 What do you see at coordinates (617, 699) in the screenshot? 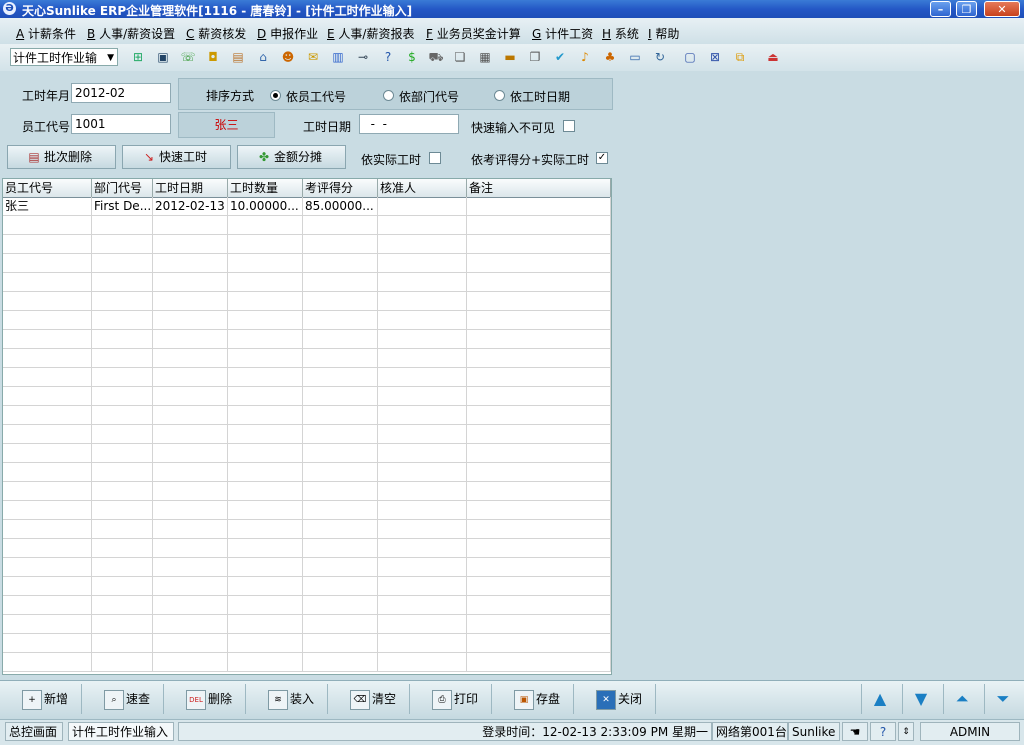
I see `close-button: ✕ 关闭` at bounding box center [617, 699].